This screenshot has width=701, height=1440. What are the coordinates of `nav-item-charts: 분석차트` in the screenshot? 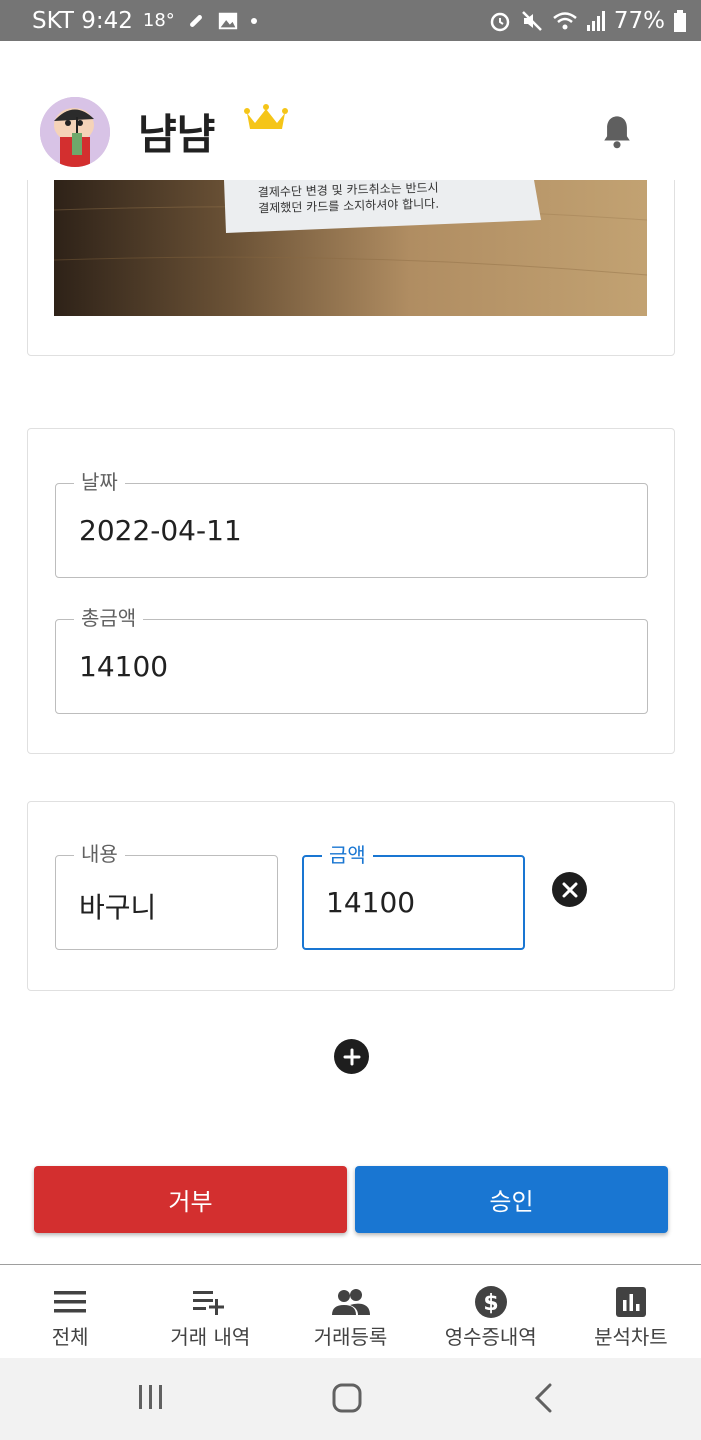 It's located at (631, 1311).